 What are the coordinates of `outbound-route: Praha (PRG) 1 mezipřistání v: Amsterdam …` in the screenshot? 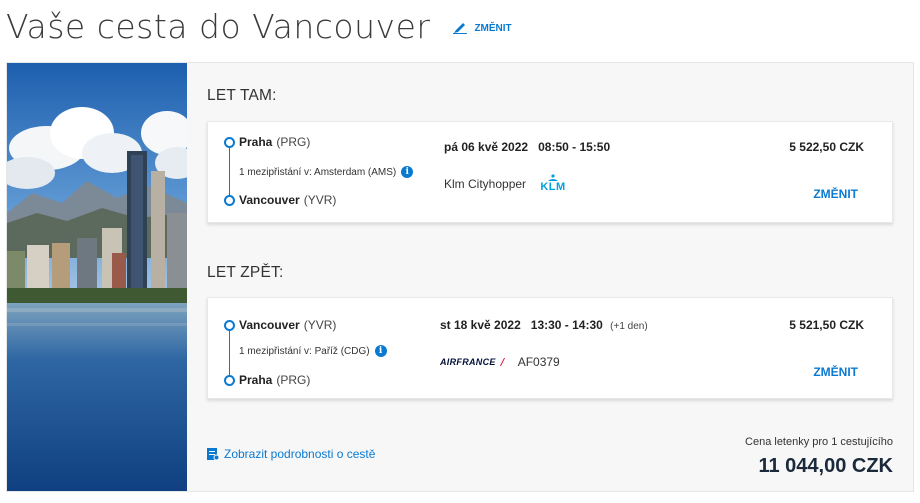 It's located at (334, 172).